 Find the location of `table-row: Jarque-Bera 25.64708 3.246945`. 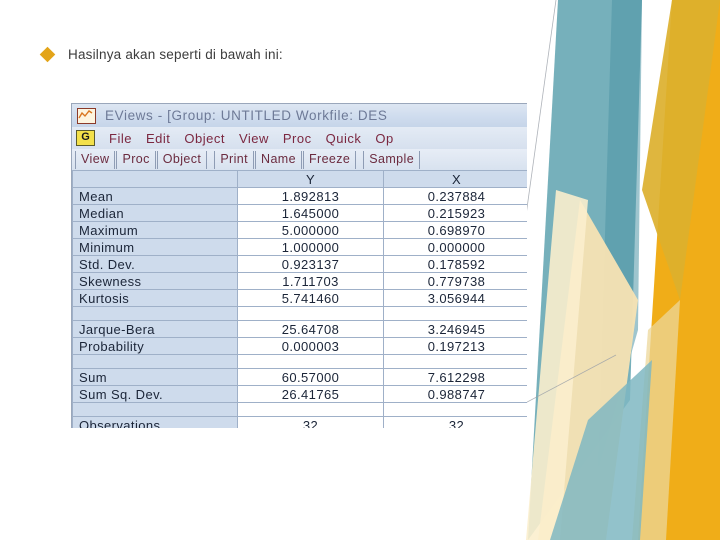

table-row: Jarque-Bera 25.64708 3.246945 is located at coordinates (299, 329).